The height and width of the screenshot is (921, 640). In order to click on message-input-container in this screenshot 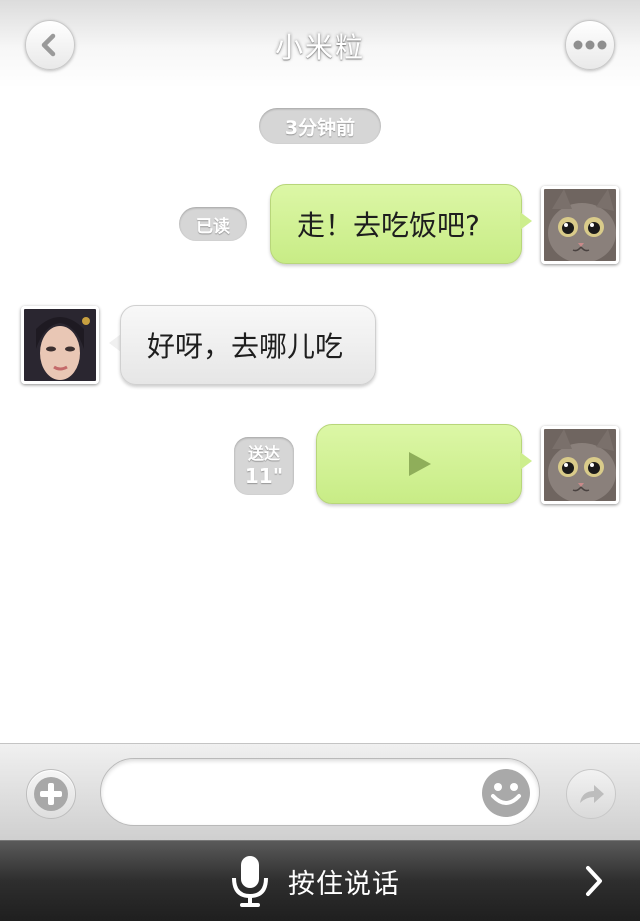, I will do `click(320, 792)`.